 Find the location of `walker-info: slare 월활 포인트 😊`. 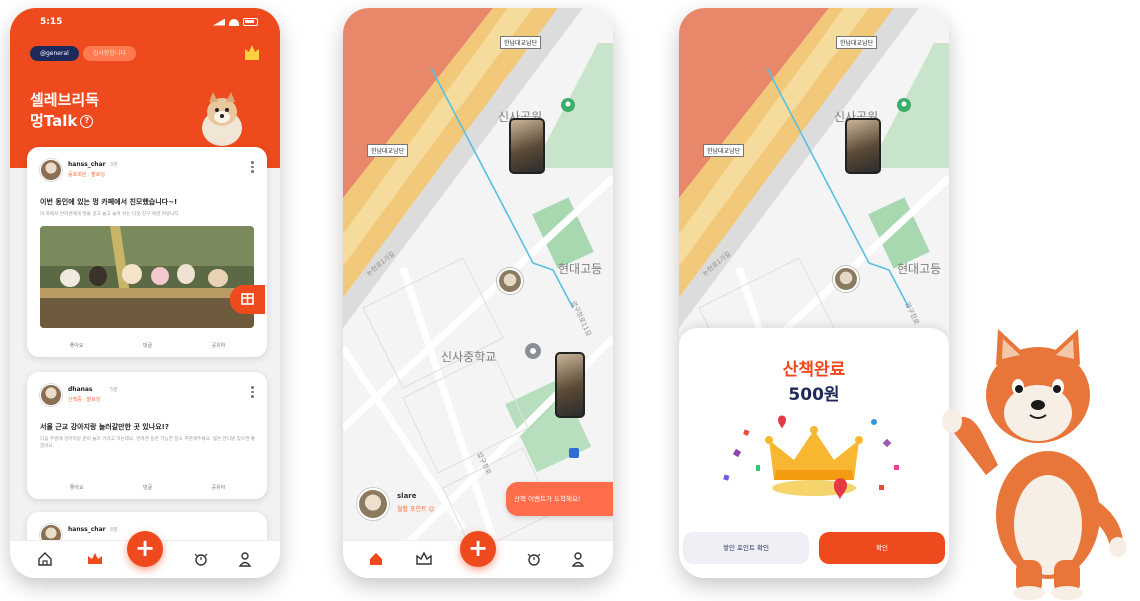

walker-info: slare 월활 포인트 😊 is located at coordinates (422, 508).